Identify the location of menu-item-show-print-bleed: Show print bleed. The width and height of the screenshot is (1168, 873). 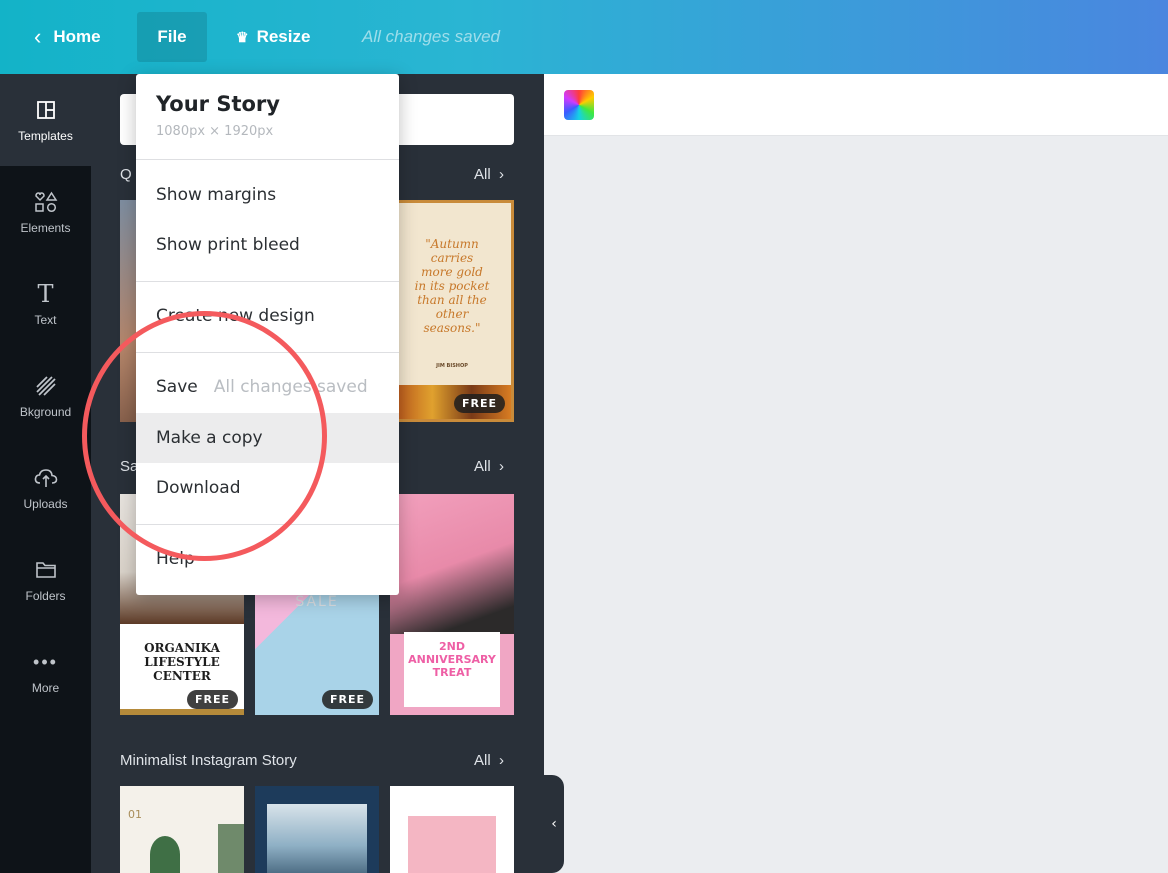
(267, 245).